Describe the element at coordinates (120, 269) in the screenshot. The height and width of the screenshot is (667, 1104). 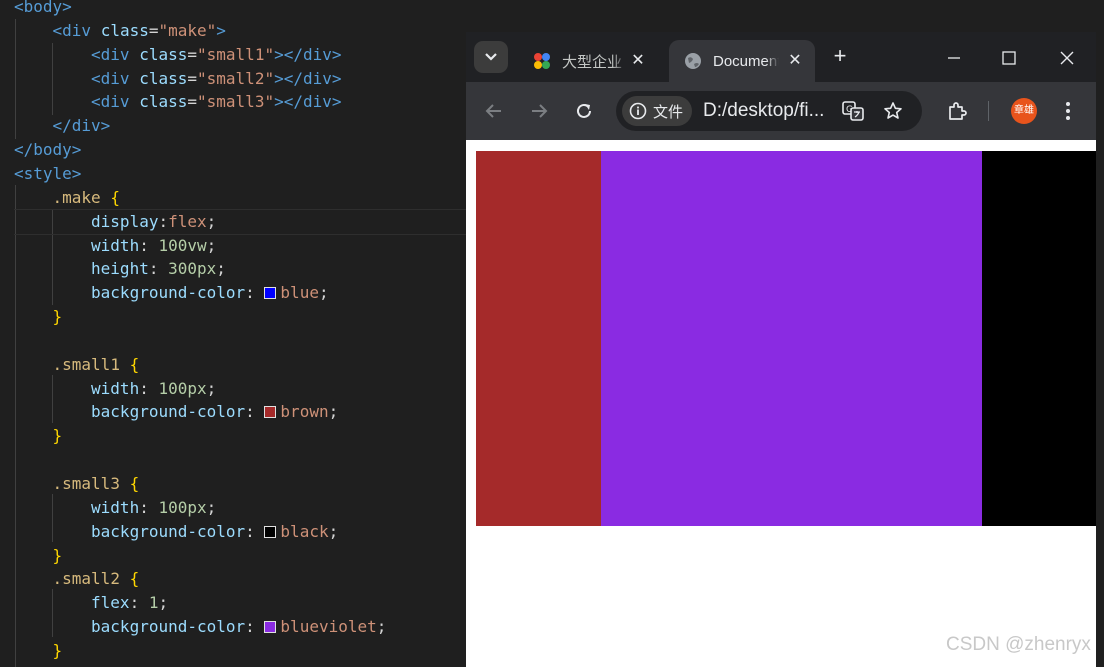
I see `code-token: height` at that location.